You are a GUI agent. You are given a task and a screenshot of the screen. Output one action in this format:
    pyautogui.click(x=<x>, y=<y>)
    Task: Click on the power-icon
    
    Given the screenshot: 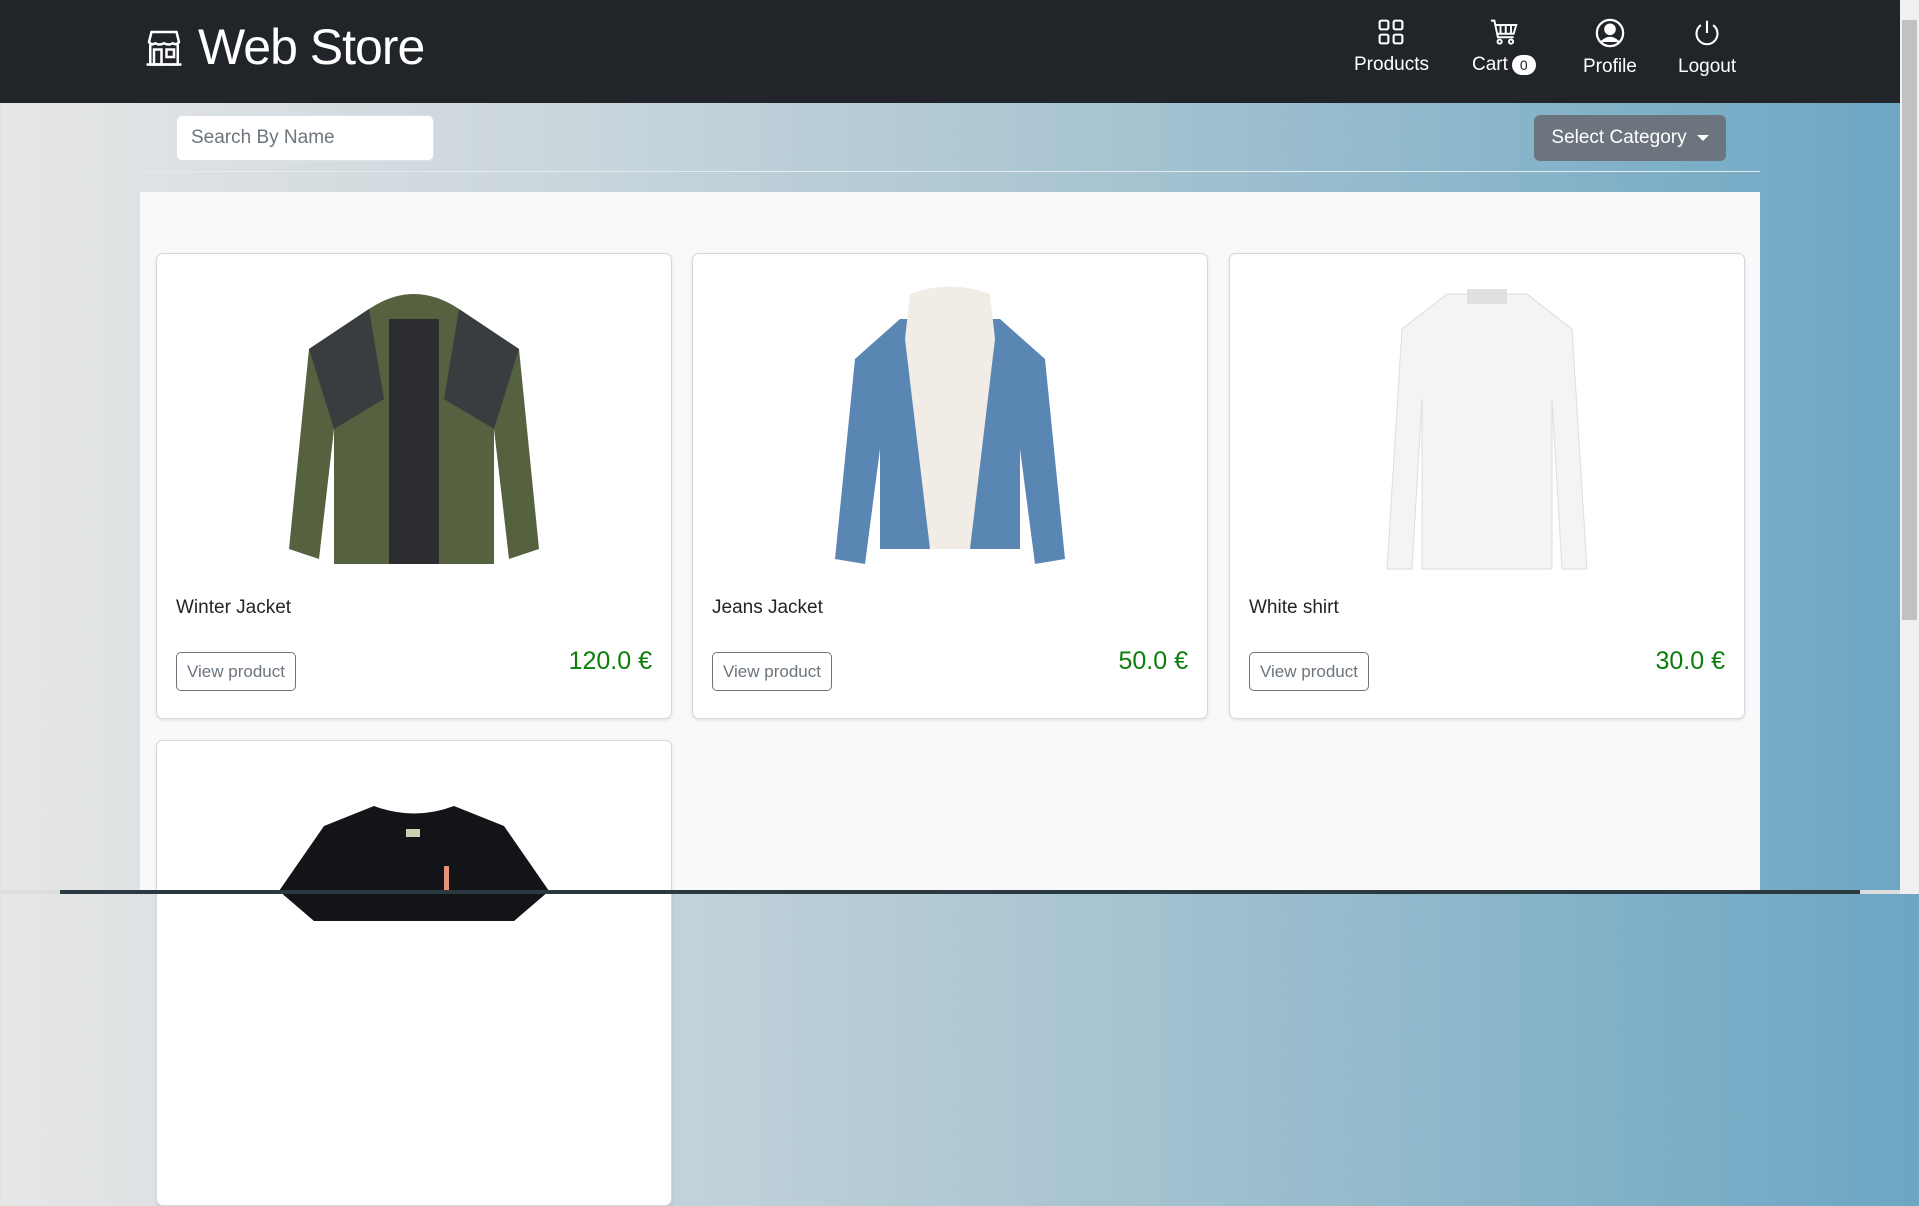 What is the action you would take?
    pyautogui.click(x=1707, y=33)
    